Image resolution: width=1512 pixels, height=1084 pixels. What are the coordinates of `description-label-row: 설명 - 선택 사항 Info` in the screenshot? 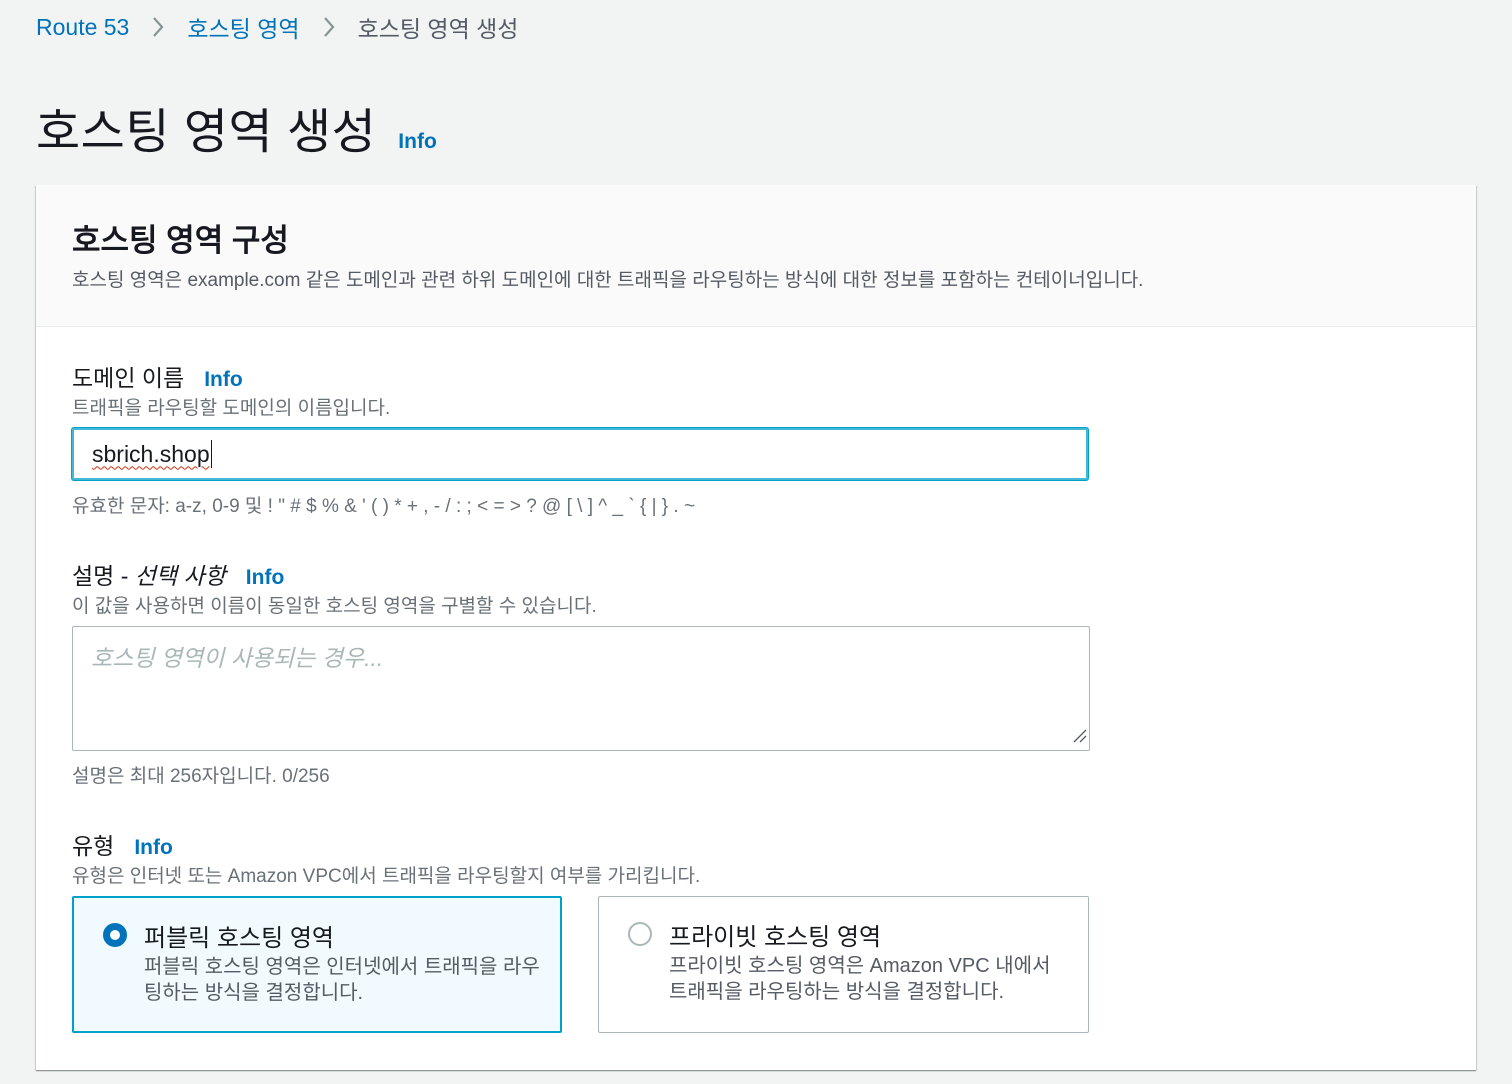 It's located at (178, 574).